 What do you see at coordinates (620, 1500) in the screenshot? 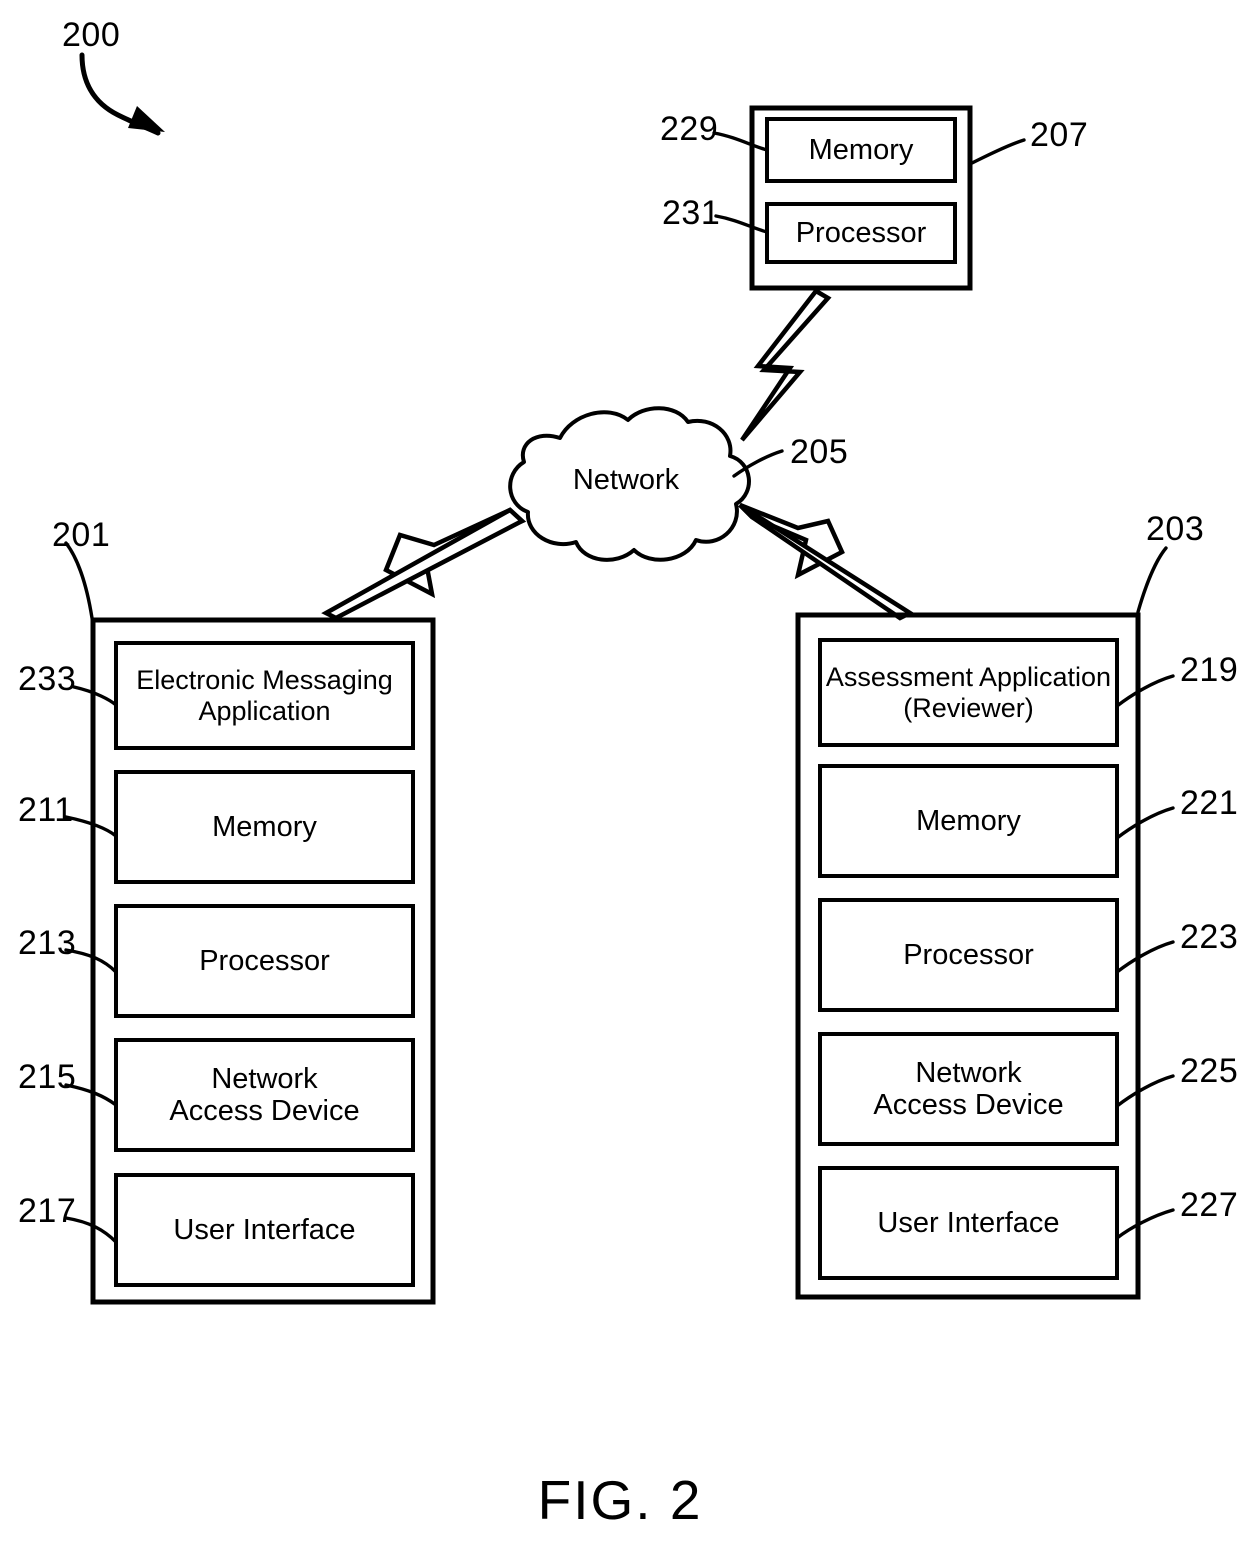
I see `figure-caption: FIG. 2` at bounding box center [620, 1500].